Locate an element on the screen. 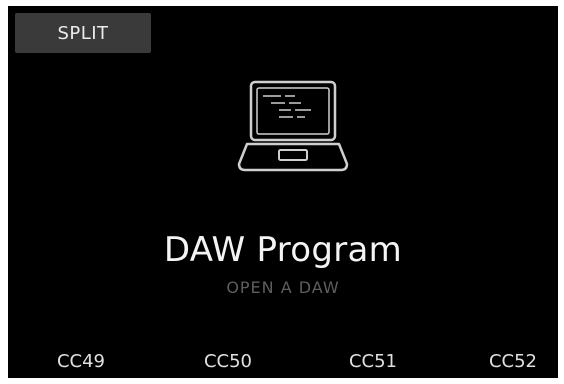 The height and width of the screenshot is (384, 564). laptop-icon is located at coordinates (293, 126).